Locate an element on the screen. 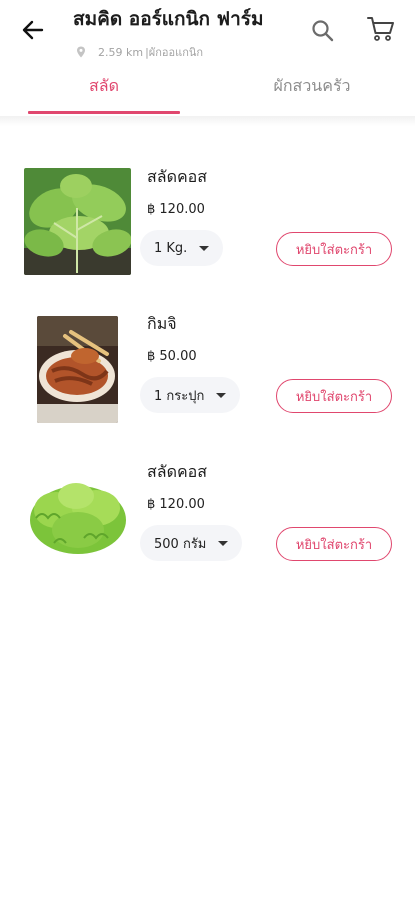  product-card: สลัดคอส ฿ 120.00 500 กรัม หยิบใส่ตะกร้า is located at coordinates (207, 525).